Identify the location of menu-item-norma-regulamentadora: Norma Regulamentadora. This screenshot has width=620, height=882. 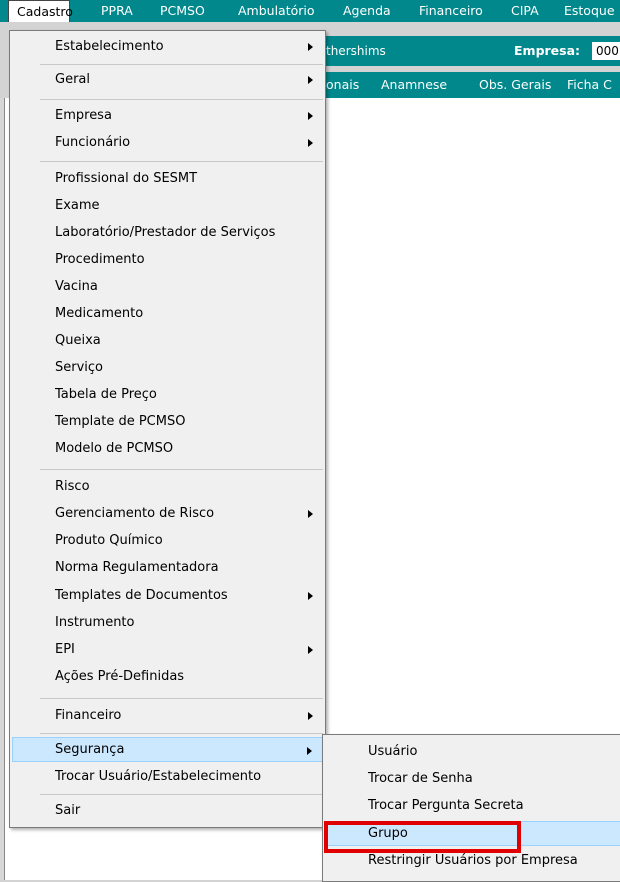
(167, 567).